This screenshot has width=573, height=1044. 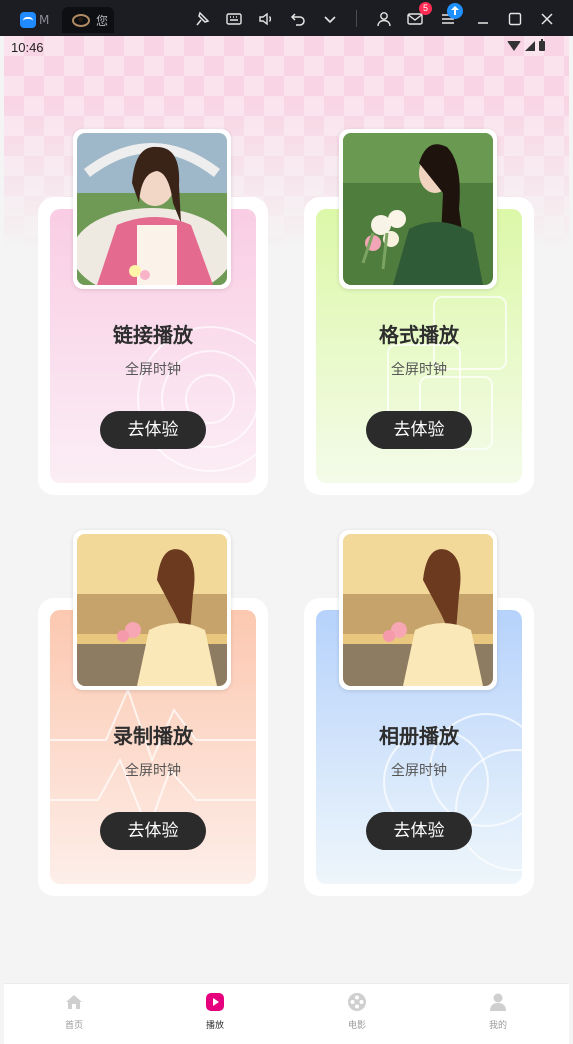 I want to click on card-link-play-photo, so click(x=152, y=209).